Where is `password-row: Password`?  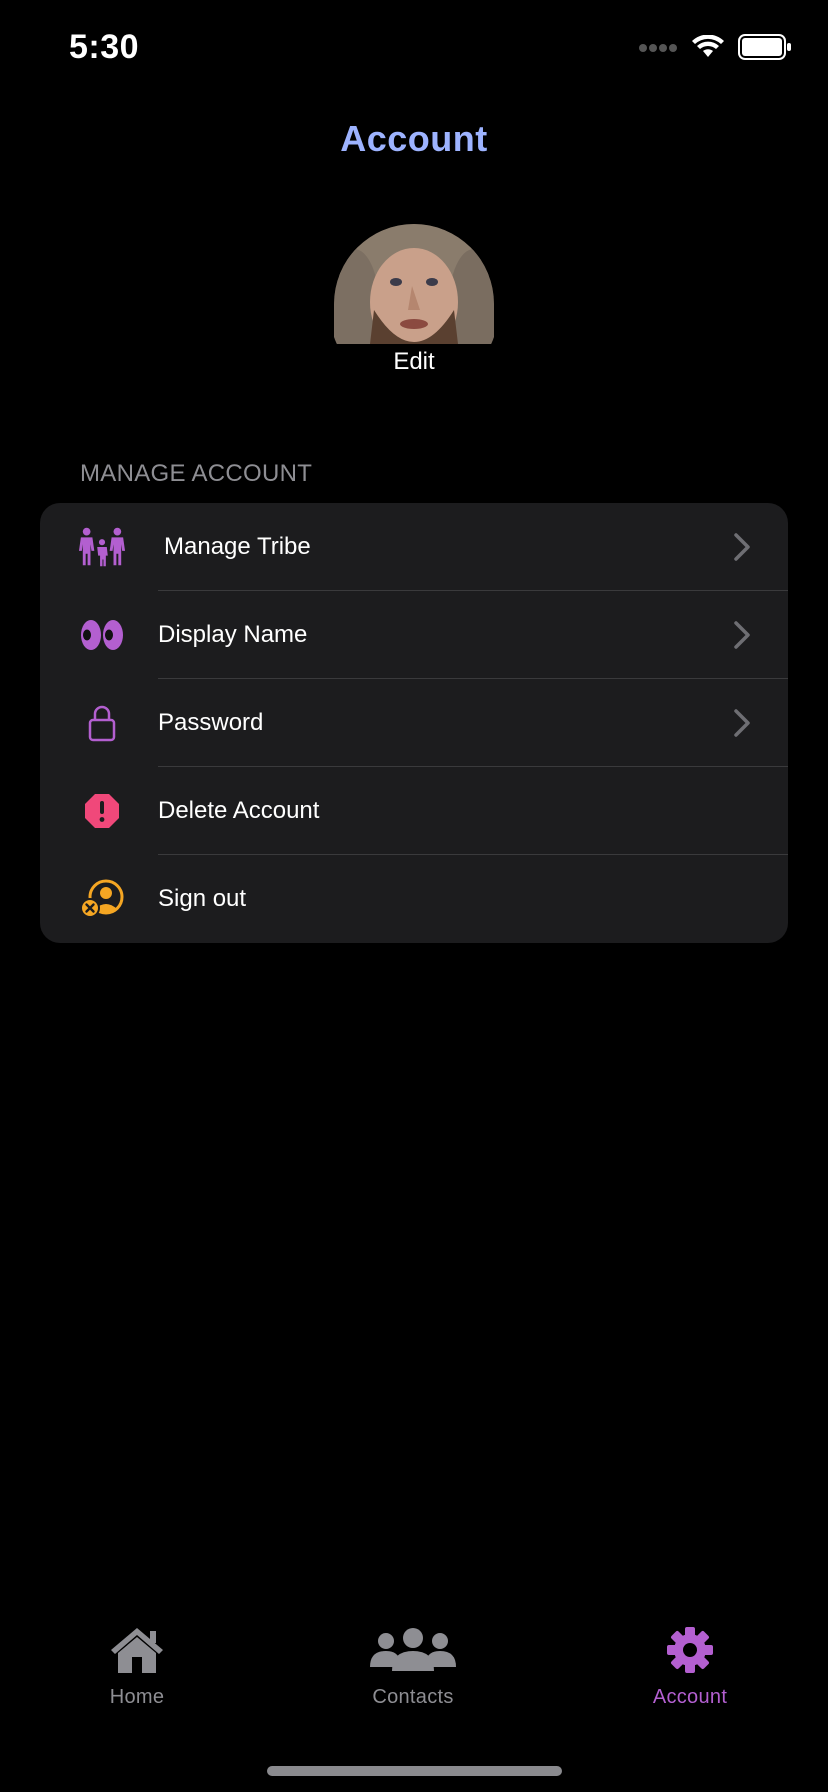
password-row: Password is located at coordinates (414, 723).